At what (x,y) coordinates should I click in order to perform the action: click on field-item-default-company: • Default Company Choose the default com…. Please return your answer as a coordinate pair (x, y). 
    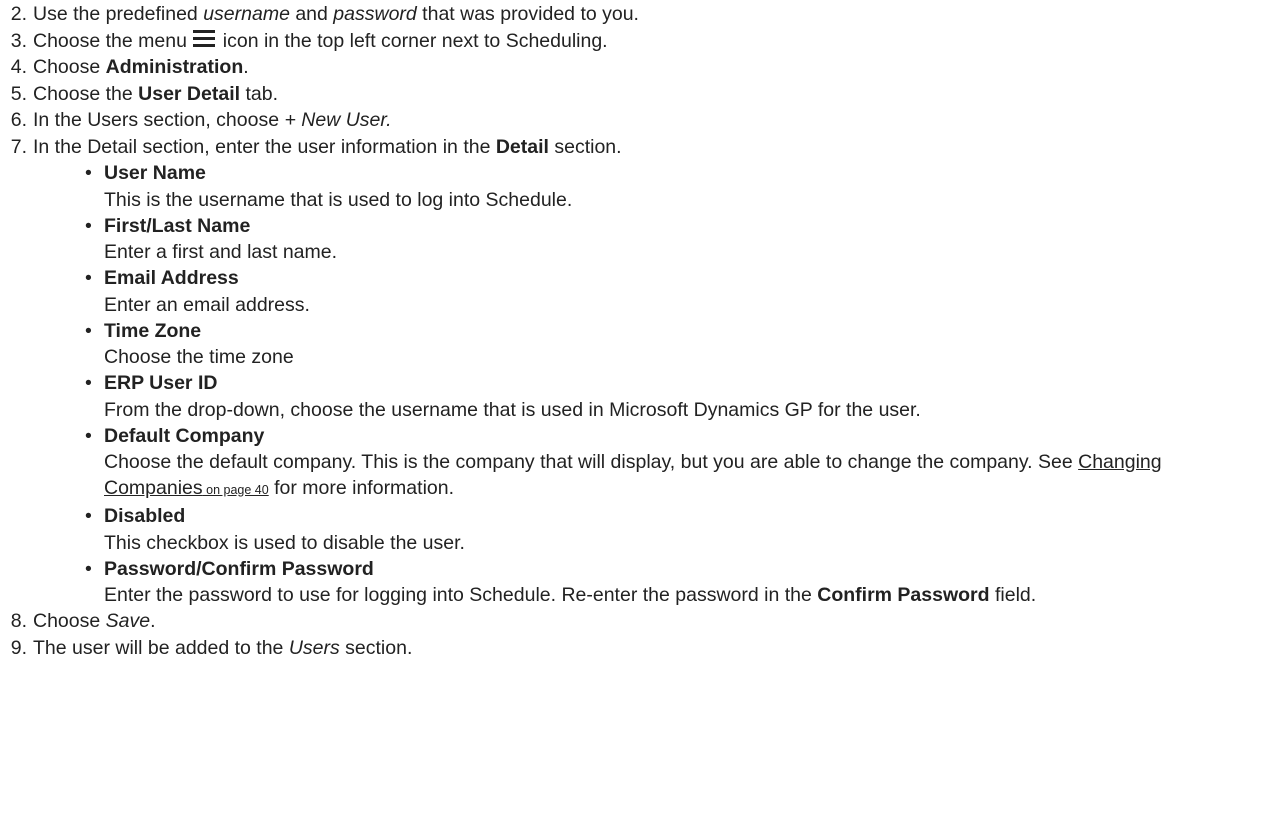
    Looking at the image, I should click on (631, 463).